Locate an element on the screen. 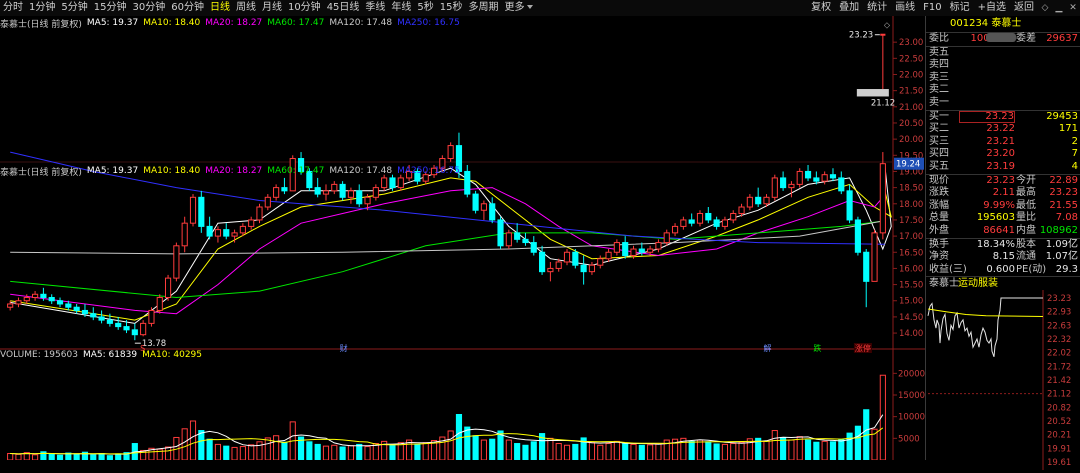 Image resolution: width=1080 pixels, height=473 pixels. settings-icon: ◇ is located at coordinates (1045, 8).